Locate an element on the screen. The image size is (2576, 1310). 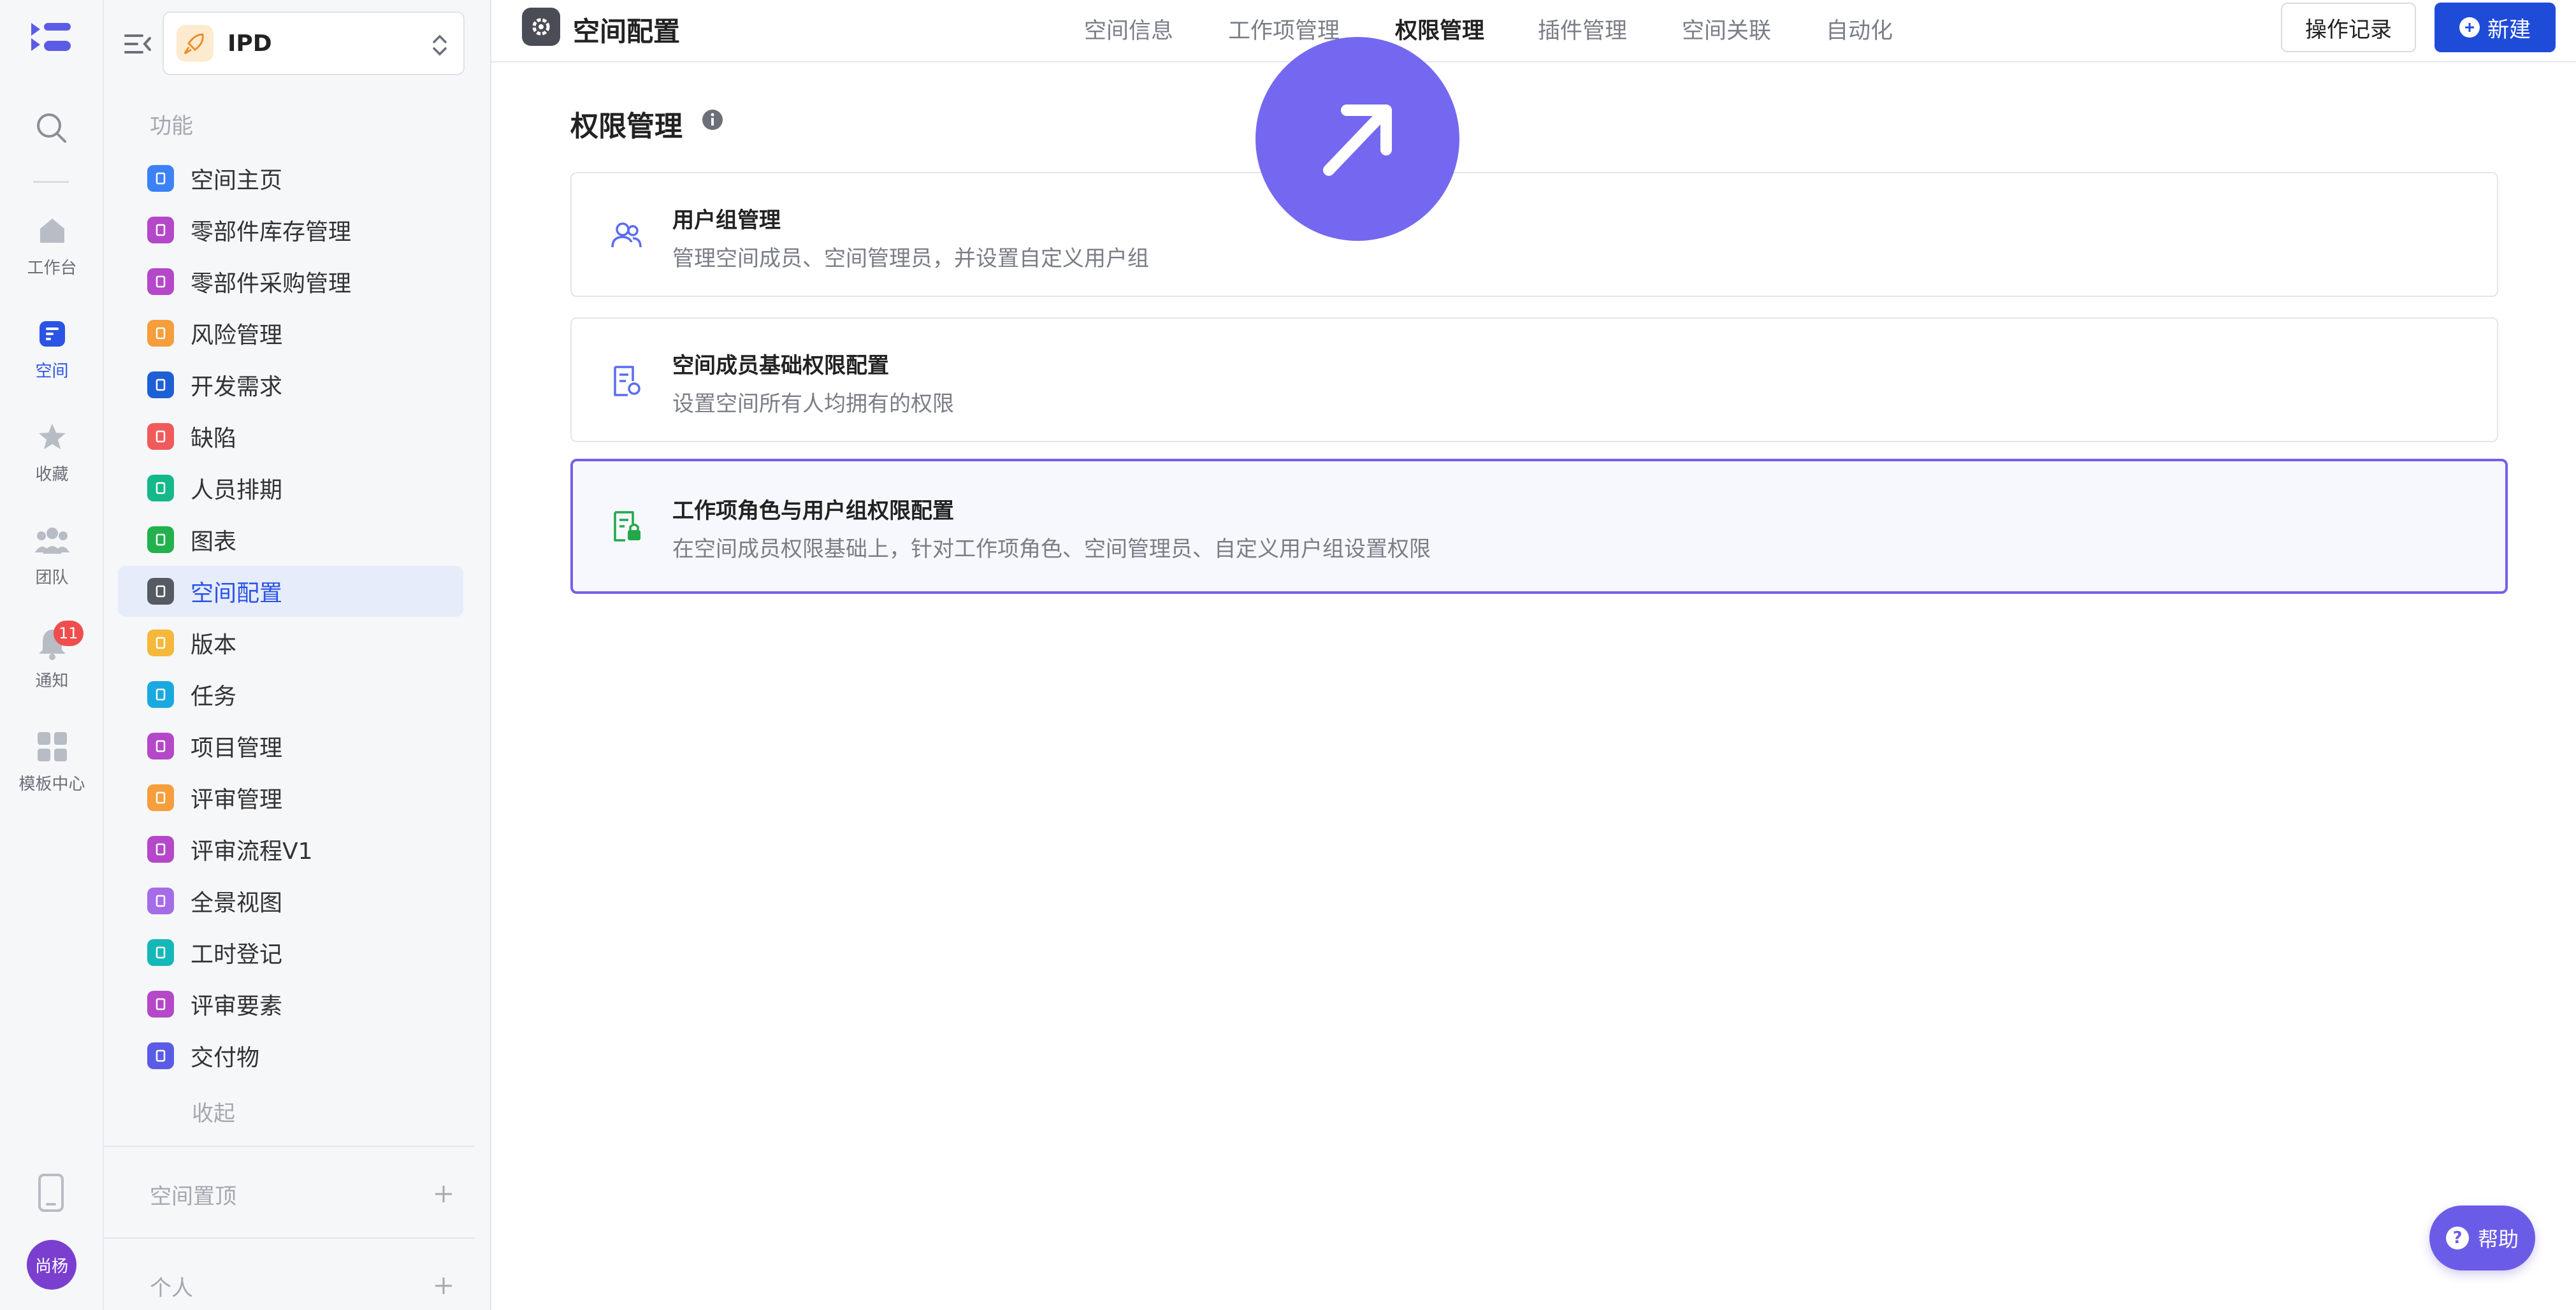
pinned-label: 空间置顶 is located at coordinates (193, 1196).